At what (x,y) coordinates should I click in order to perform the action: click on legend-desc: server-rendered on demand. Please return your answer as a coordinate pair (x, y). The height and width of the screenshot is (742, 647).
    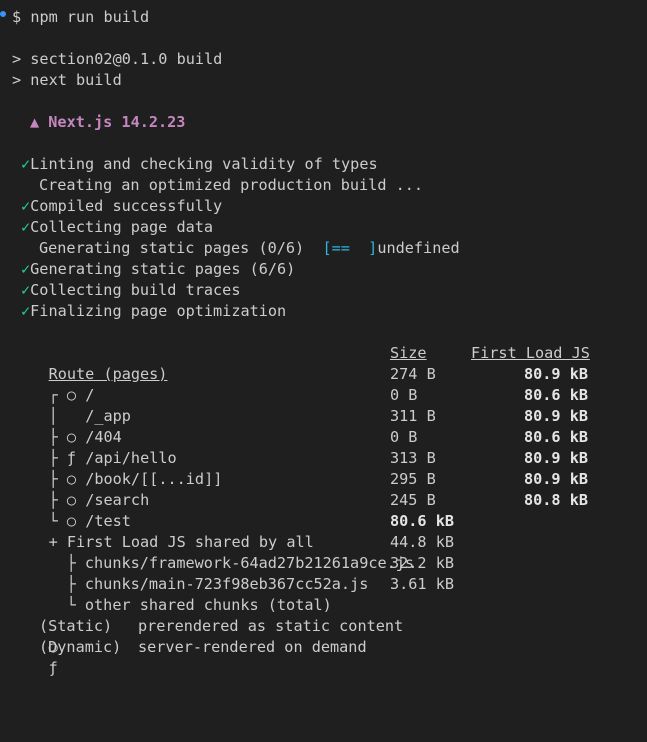
    Looking at the image, I should click on (252, 647).